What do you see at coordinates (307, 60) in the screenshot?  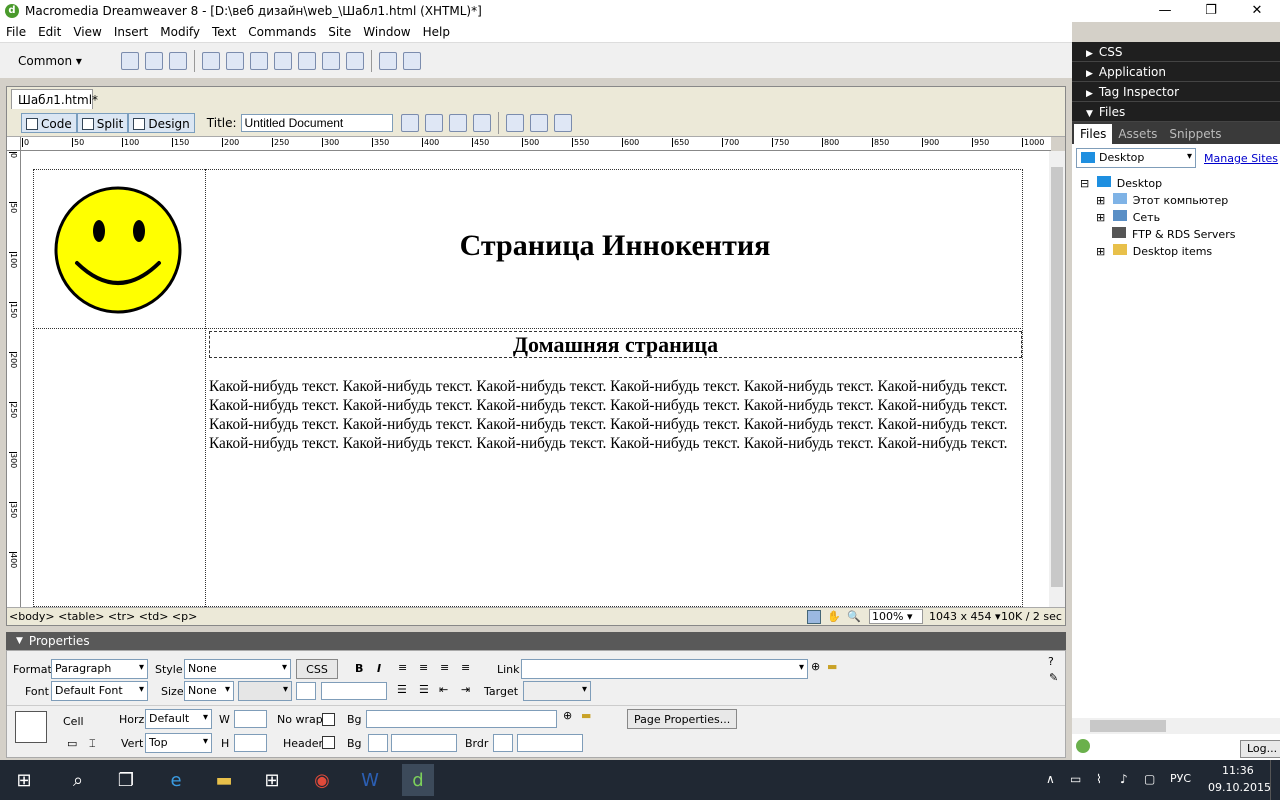 I see `date-icon` at bounding box center [307, 60].